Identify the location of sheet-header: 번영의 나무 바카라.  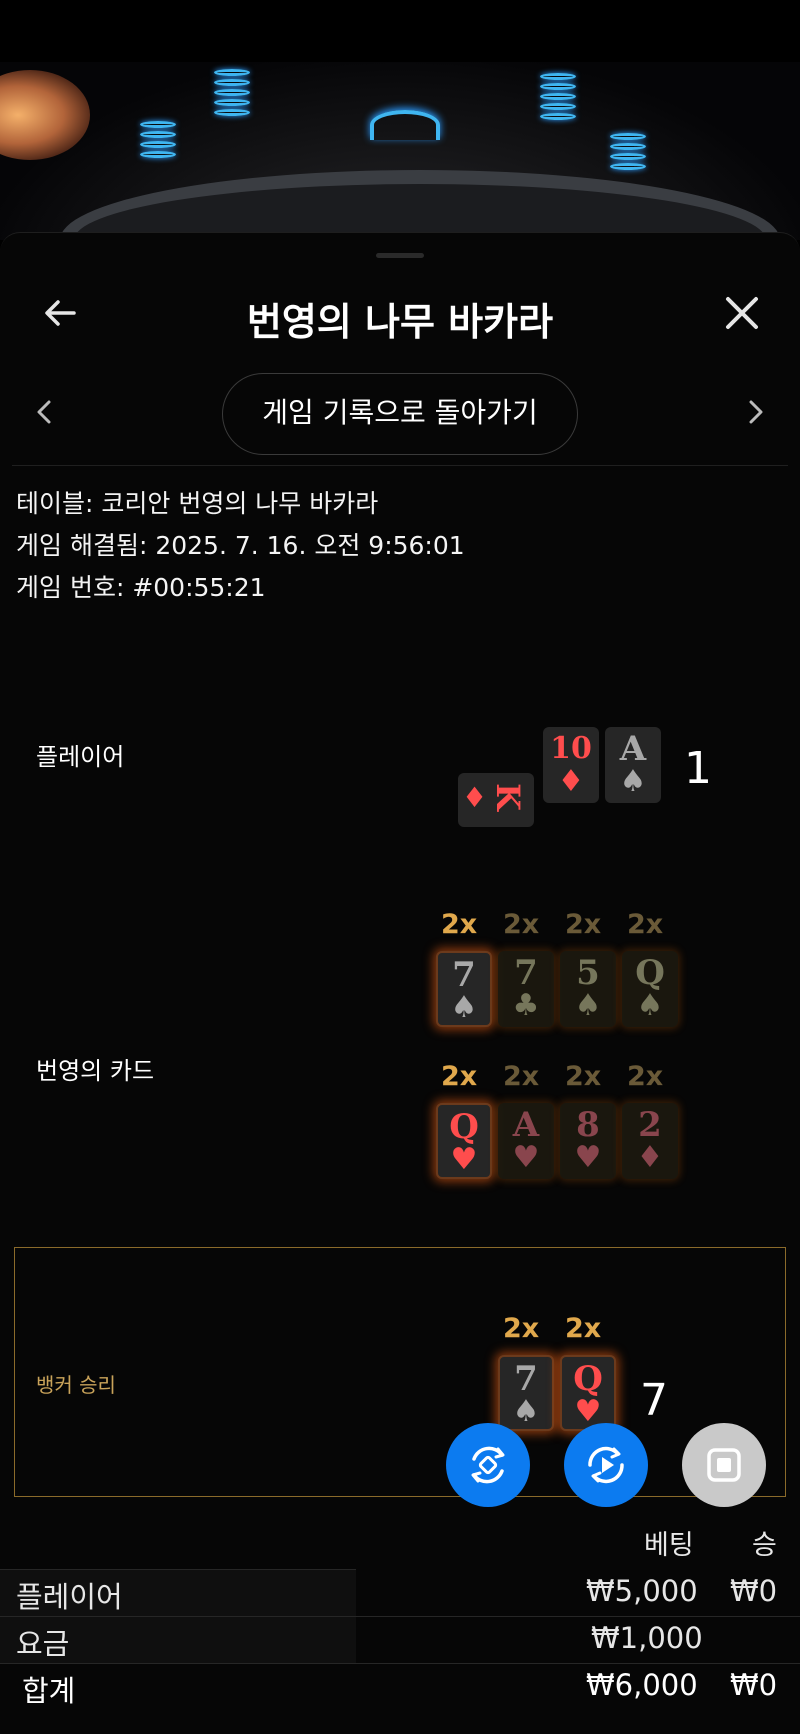
(400, 313).